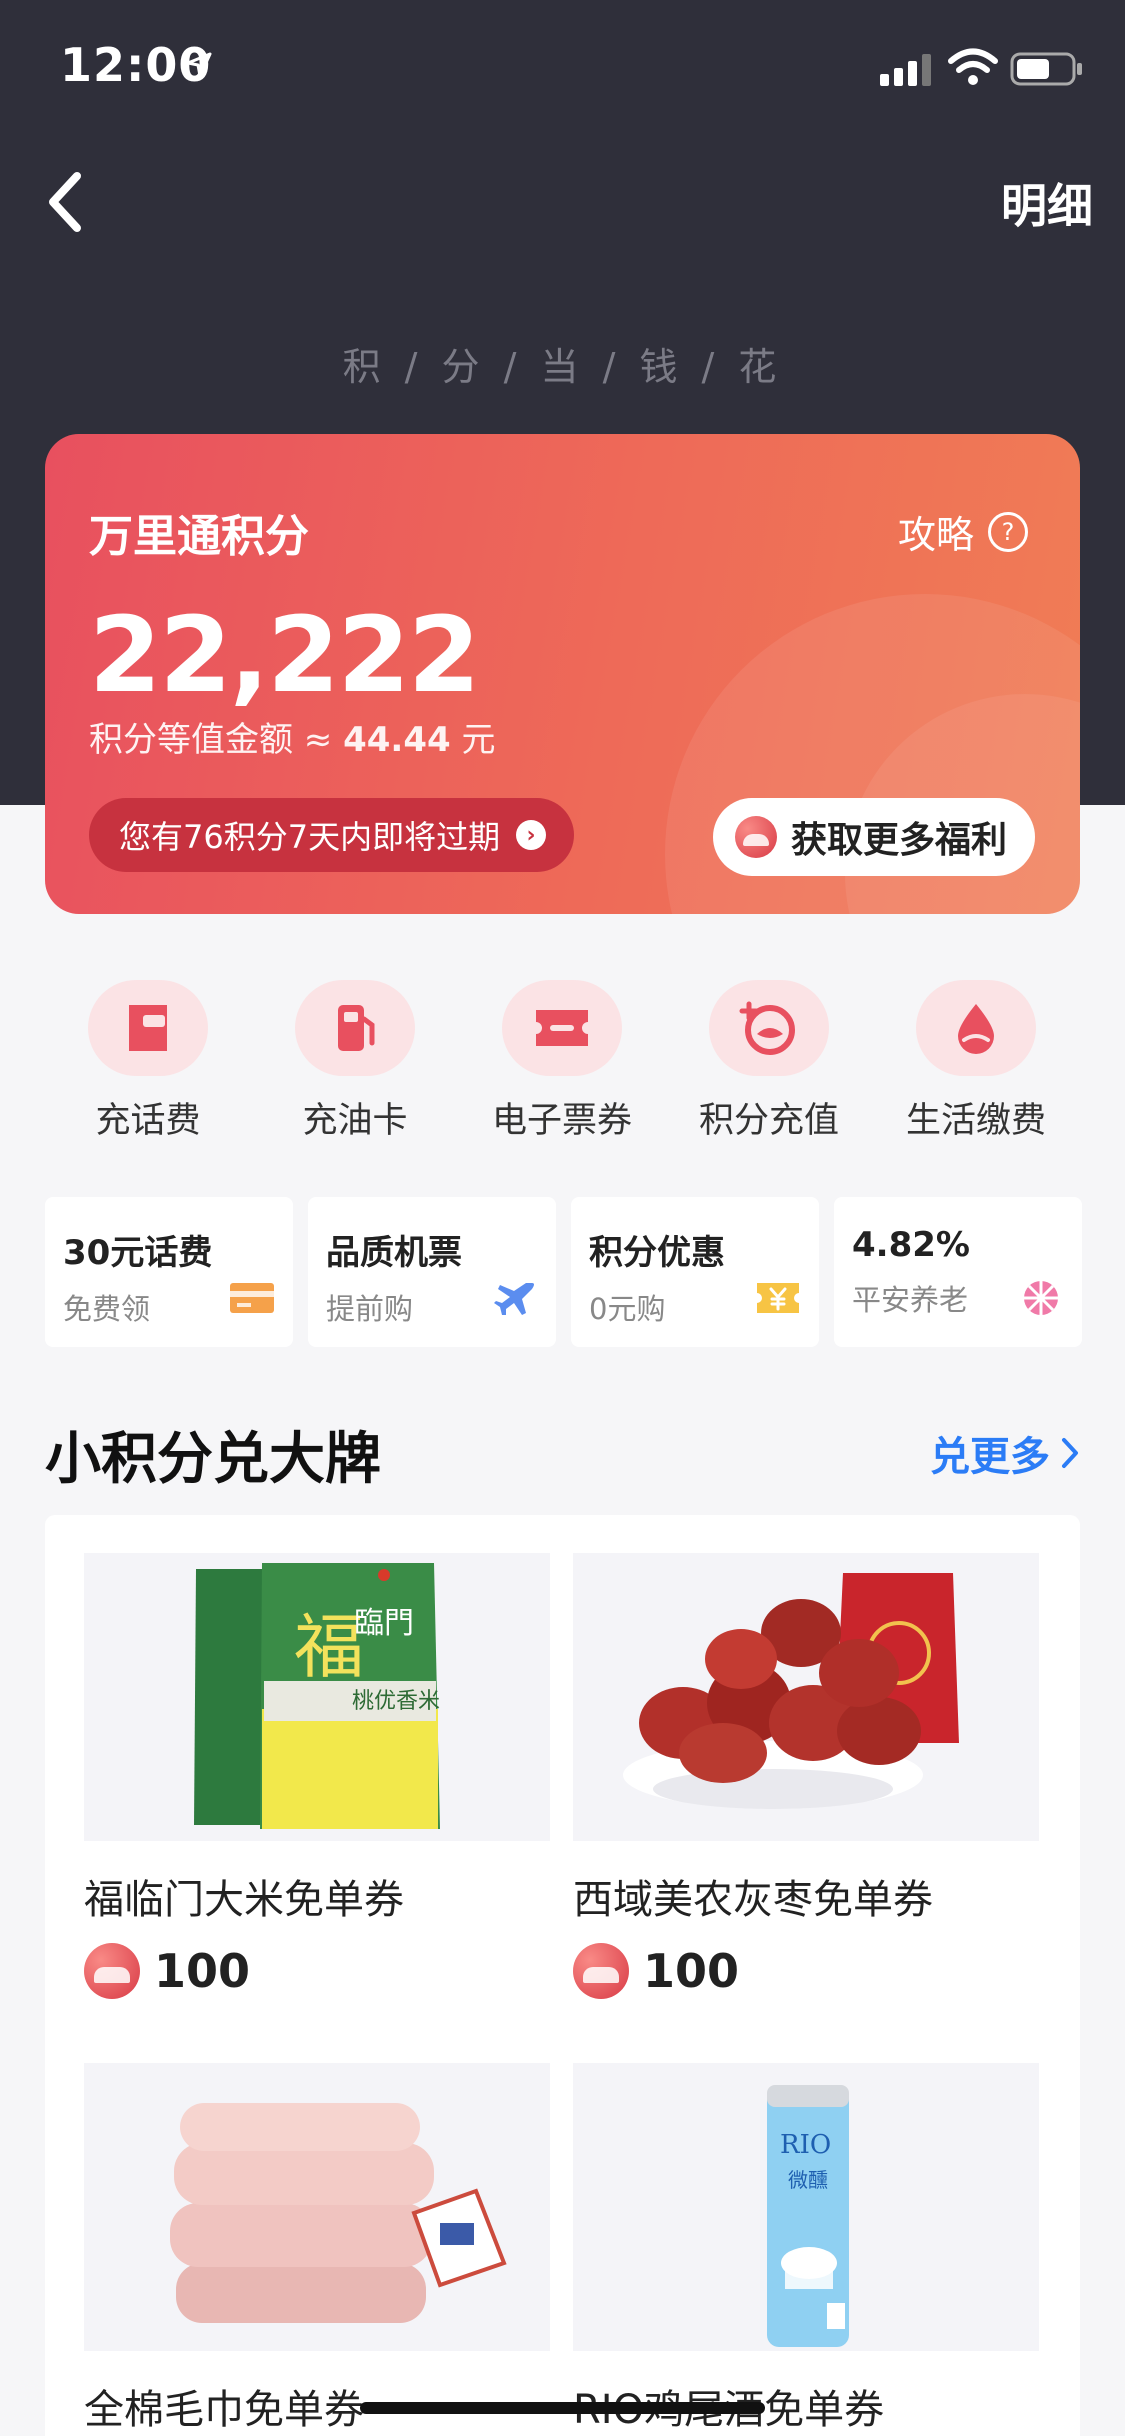 The height and width of the screenshot is (2436, 1125). I want to click on service-fuel-card: 充油卡, so click(355, 1061).